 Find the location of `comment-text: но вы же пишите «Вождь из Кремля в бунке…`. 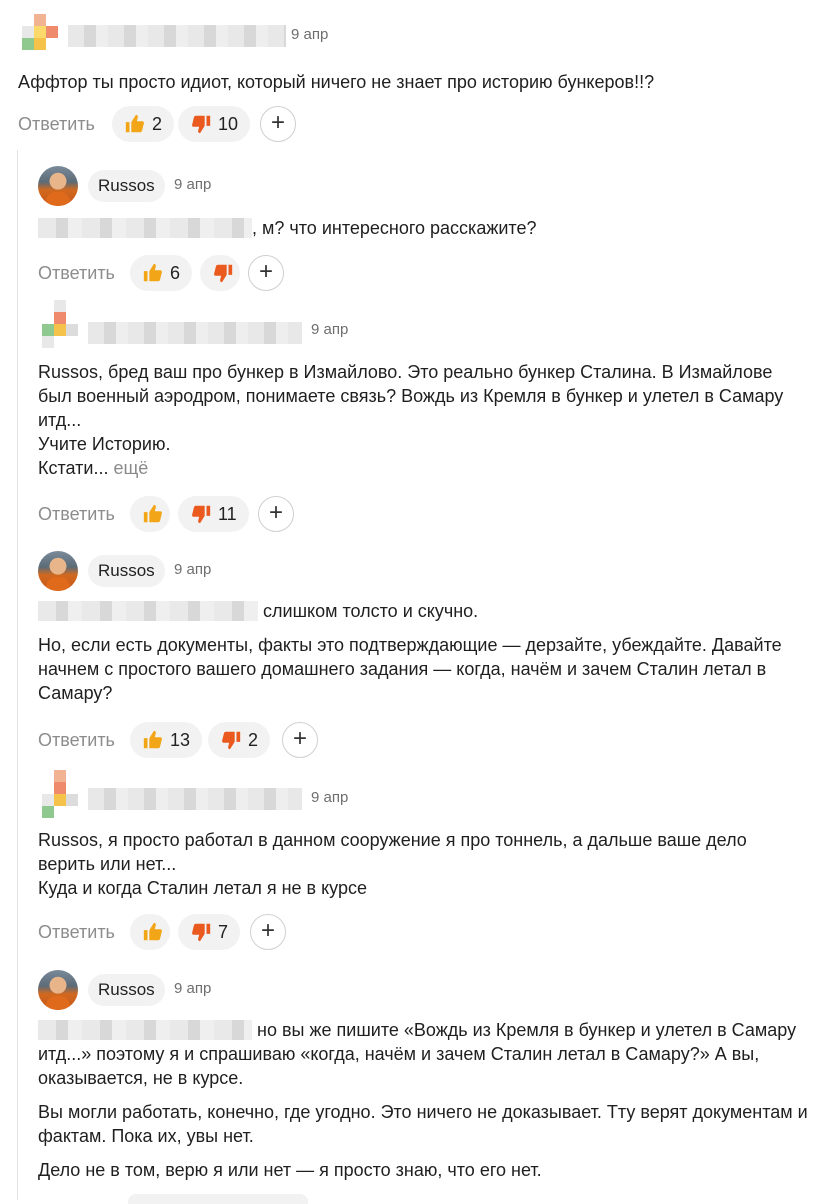

comment-text: но вы же пишите «Вождь из Кремля в бунке… is located at coordinates (417, 1054).